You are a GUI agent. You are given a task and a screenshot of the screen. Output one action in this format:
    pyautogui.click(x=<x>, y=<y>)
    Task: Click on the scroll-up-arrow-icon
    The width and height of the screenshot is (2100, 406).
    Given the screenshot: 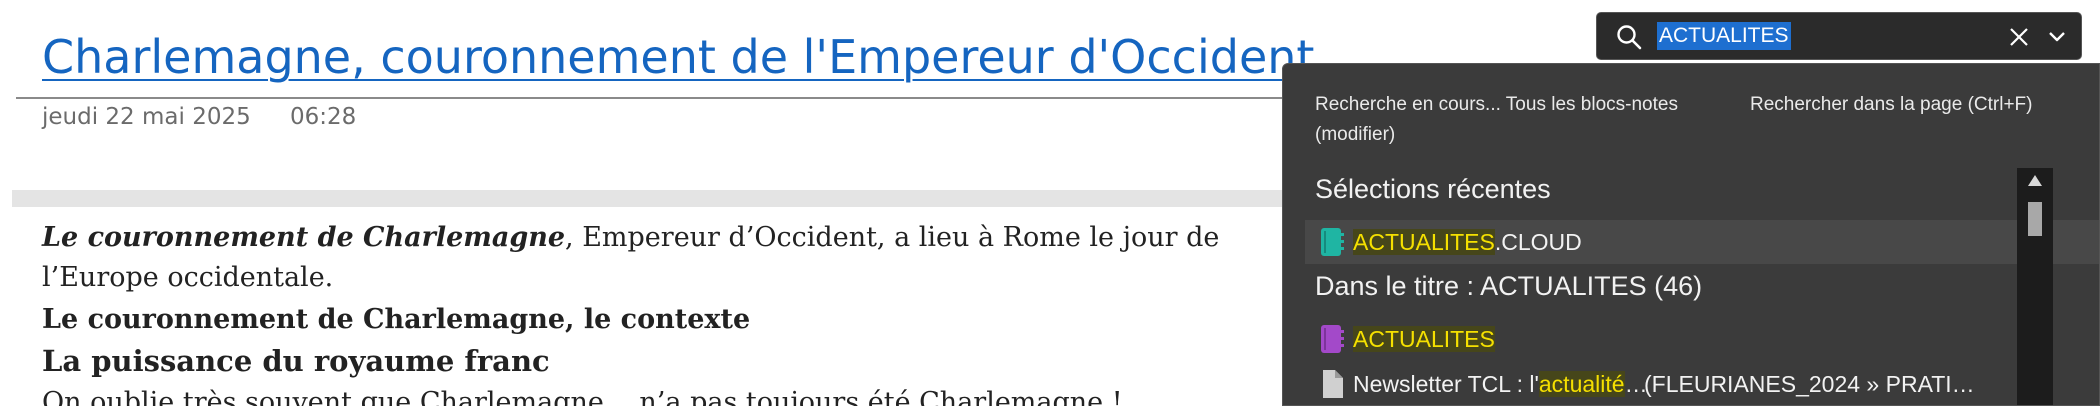 What is the action you would take?
    pyautogui.click(x=2035, y=181)
    